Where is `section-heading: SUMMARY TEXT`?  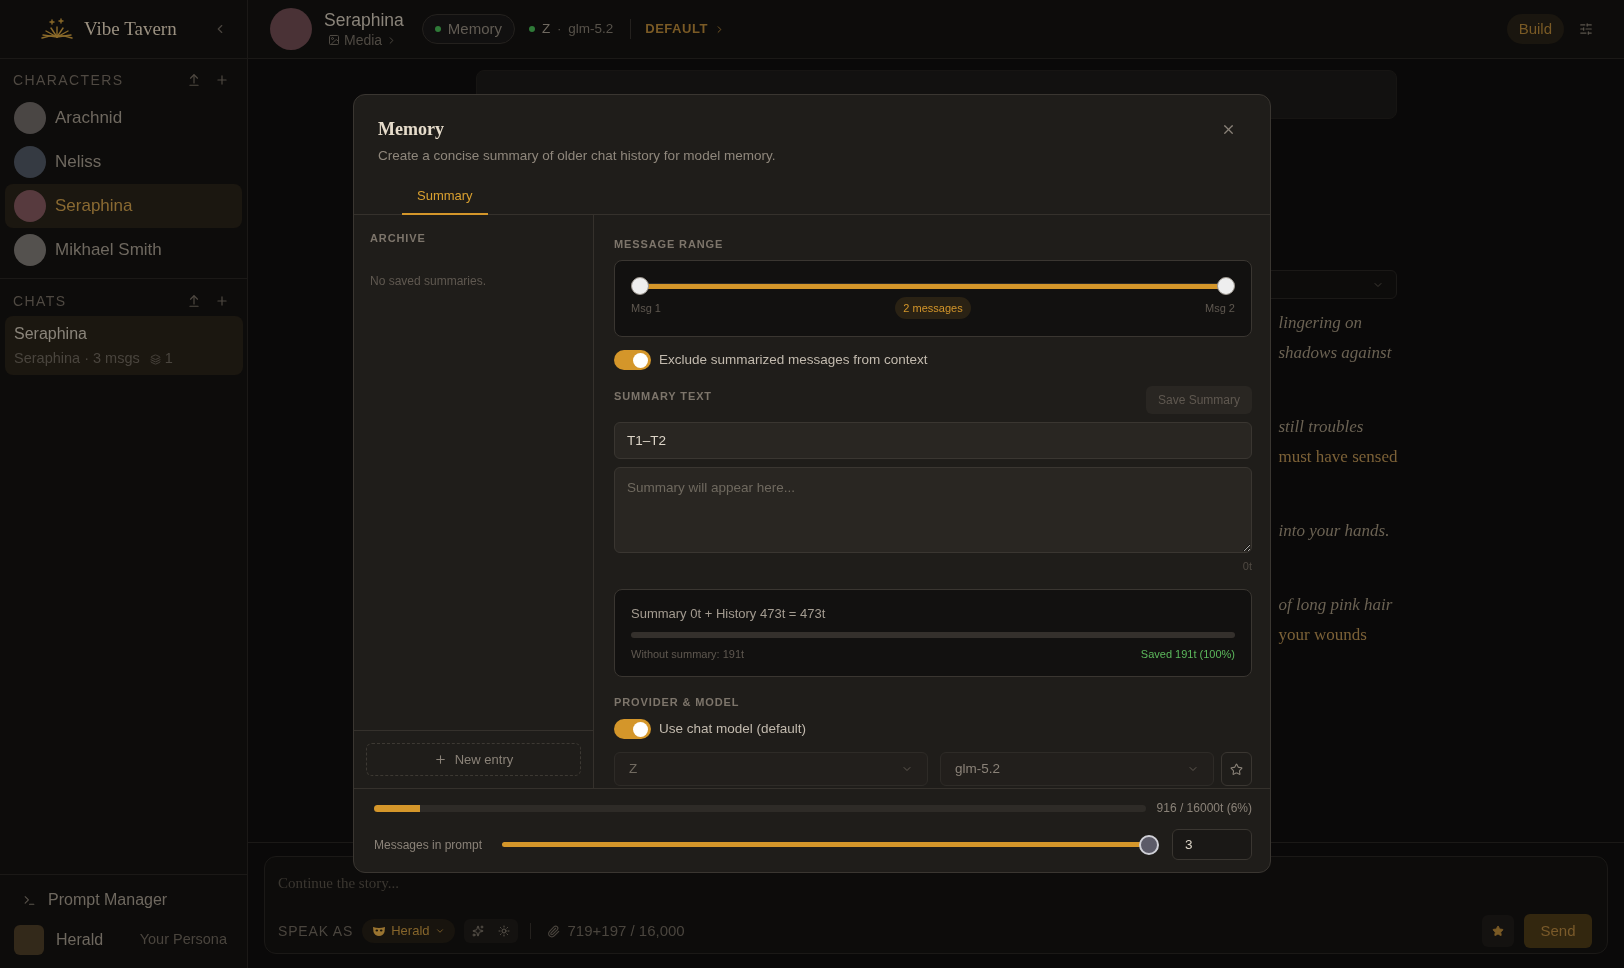 section-heading: SUMMARY TEXT is located at coordinates (663, 396).